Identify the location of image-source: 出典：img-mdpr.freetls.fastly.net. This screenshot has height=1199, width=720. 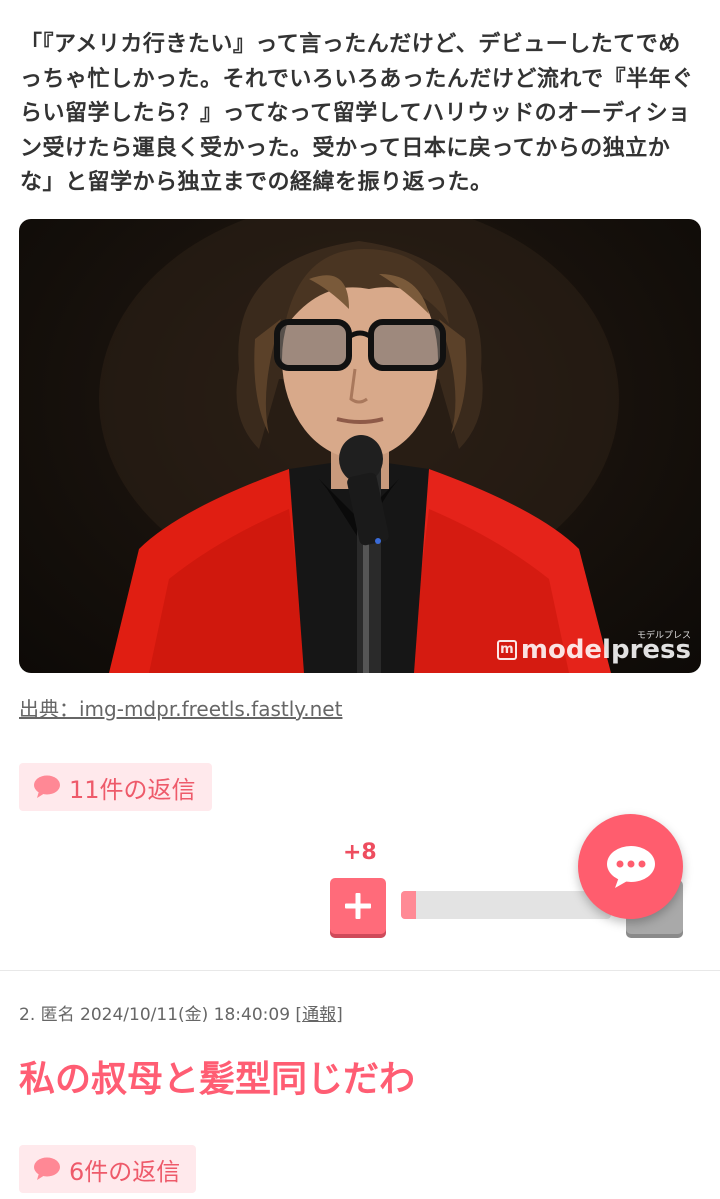
(180, 707).